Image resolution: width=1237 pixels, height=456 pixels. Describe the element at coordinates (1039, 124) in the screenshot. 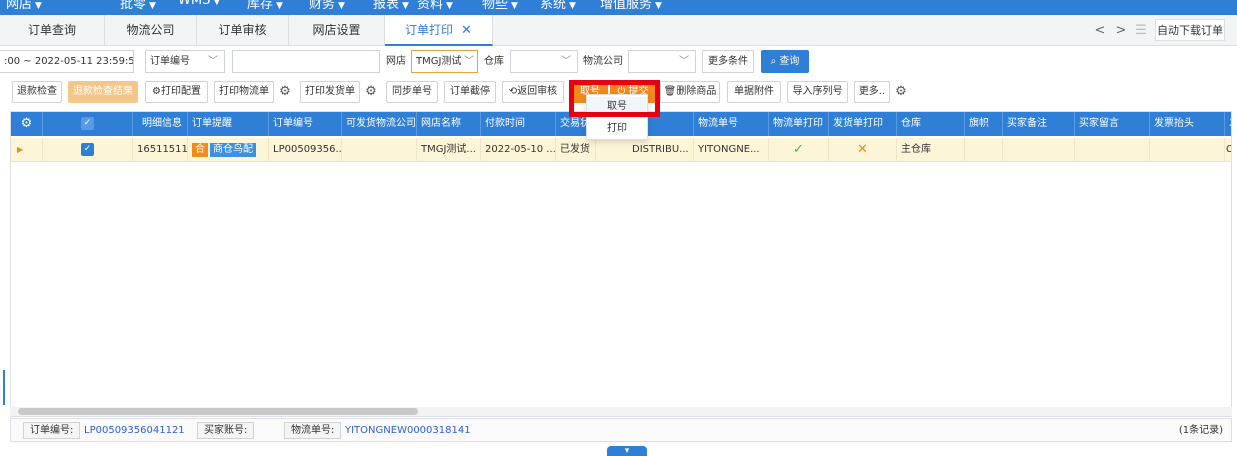

I see `column-header: 买家备注` at that location.